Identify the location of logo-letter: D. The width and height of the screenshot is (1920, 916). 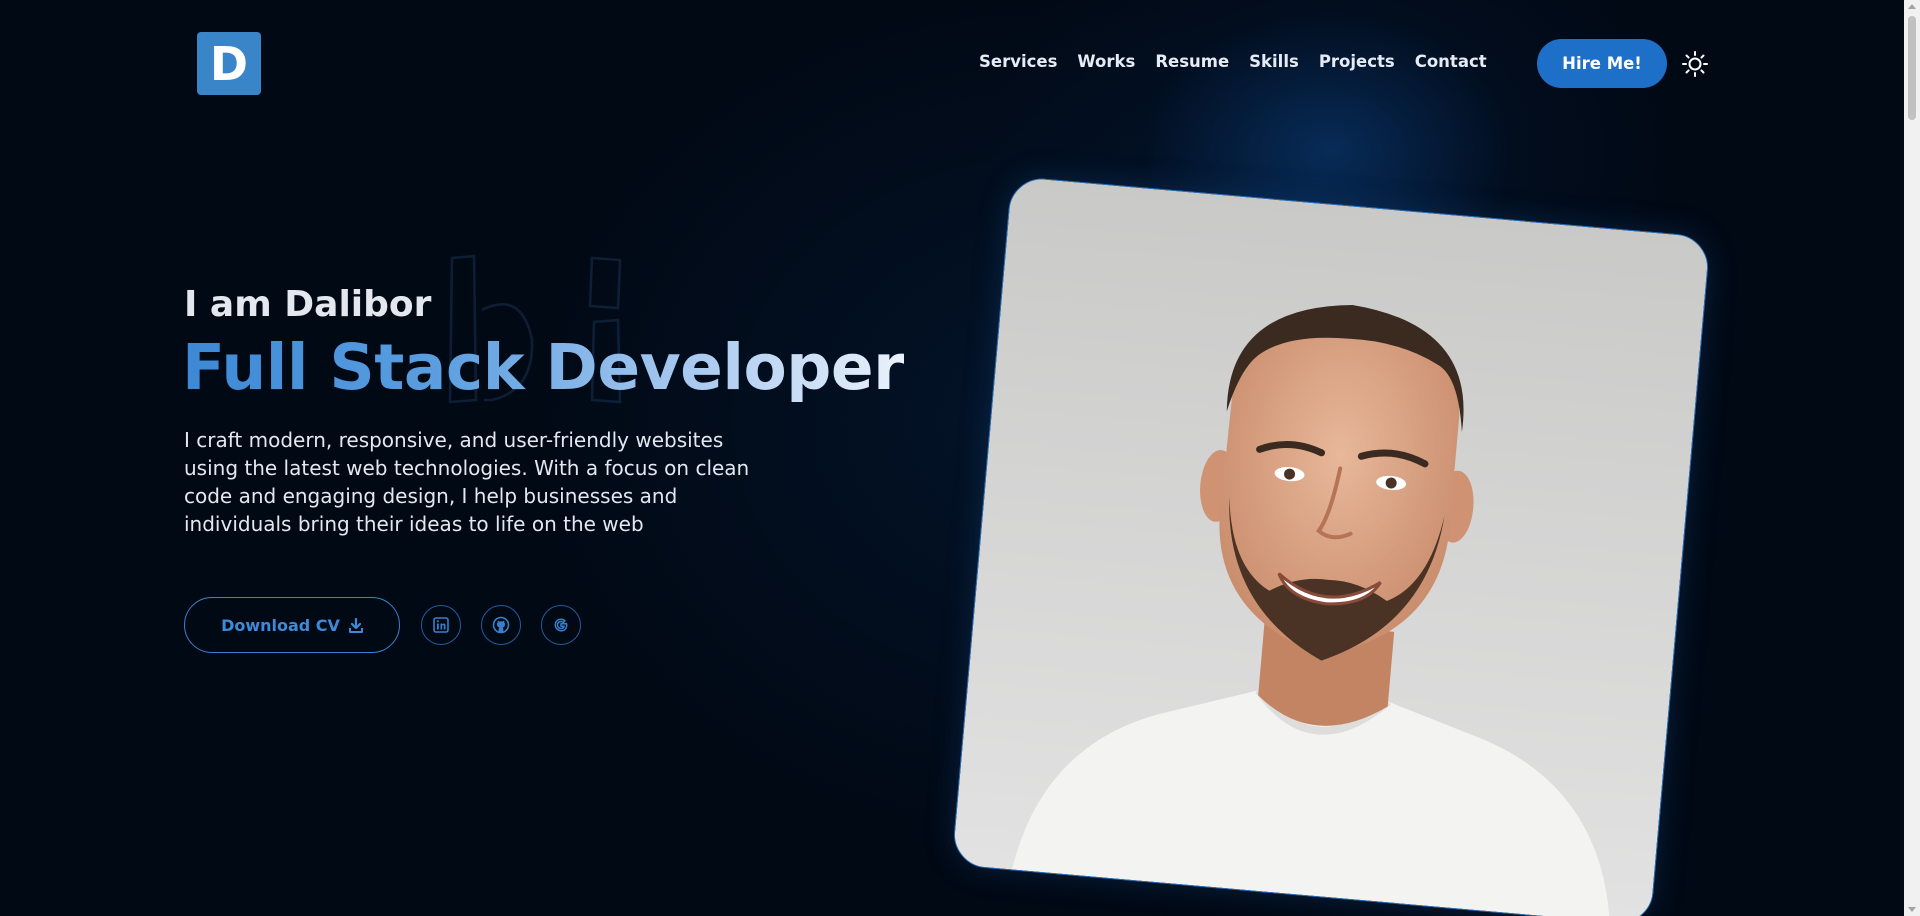
(229, 63).